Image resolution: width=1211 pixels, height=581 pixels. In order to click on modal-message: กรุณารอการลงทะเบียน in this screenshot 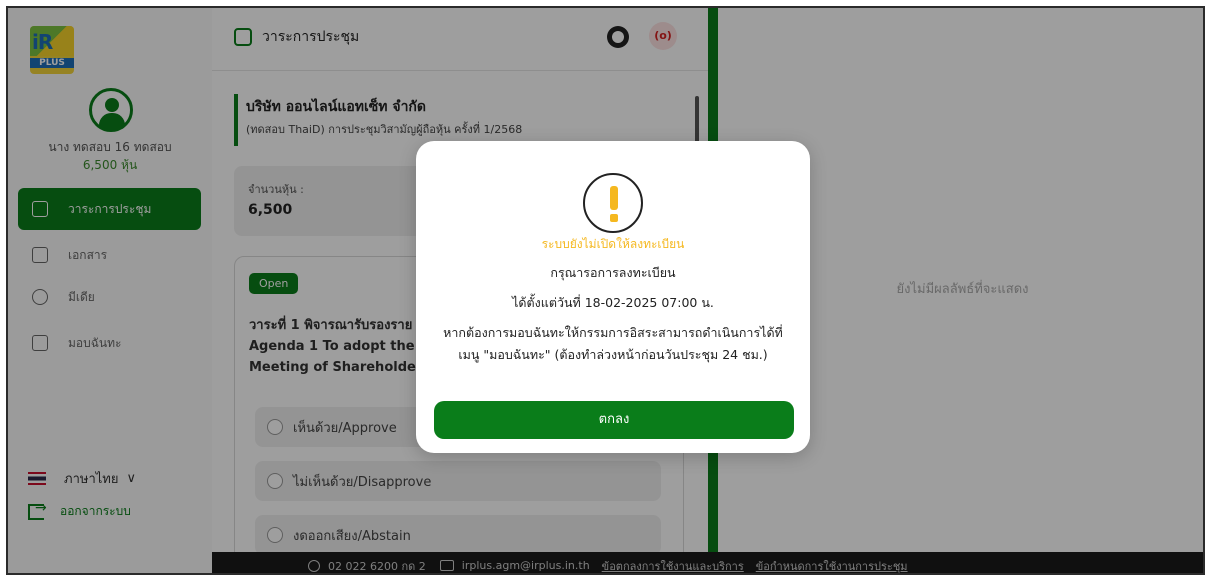, I will do `click(613, 272)`.